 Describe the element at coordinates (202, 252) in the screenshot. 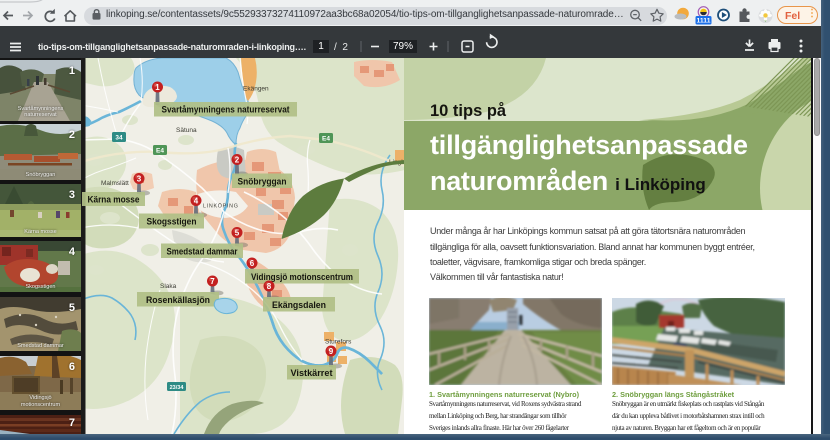

I see `svg-text: Smedstad dammar` at that location.